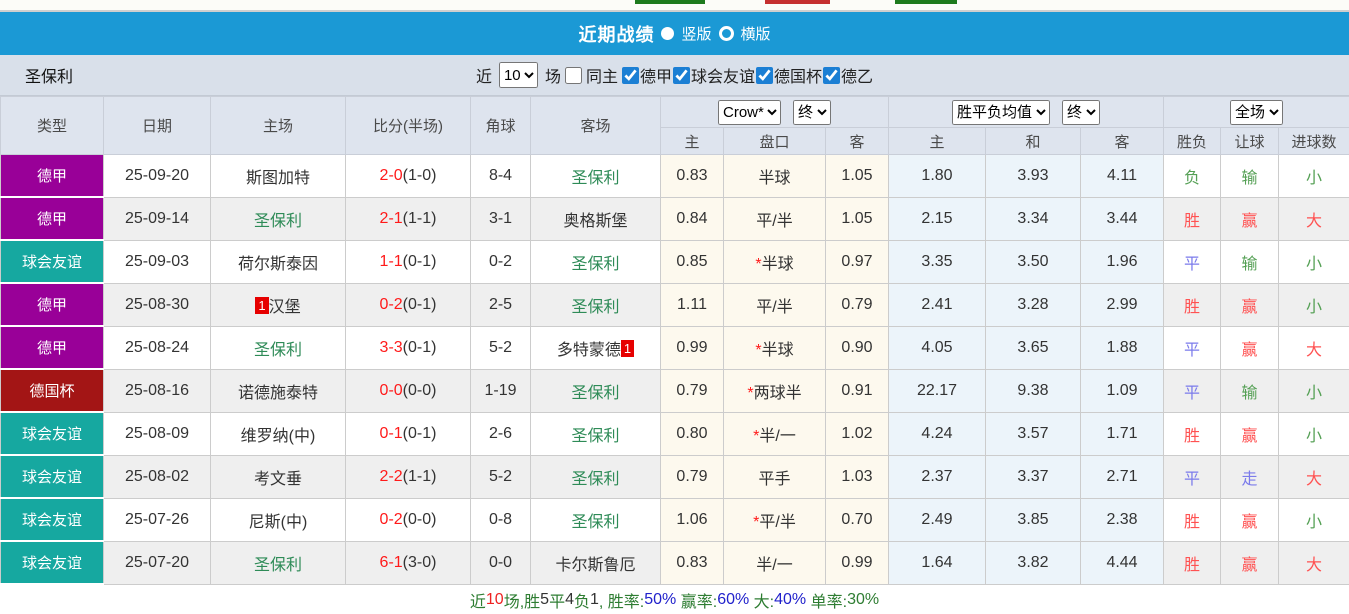  Describe the element at coordinates (812, 112) in the screenshot. I see `odds-time-select: 终` at that location.